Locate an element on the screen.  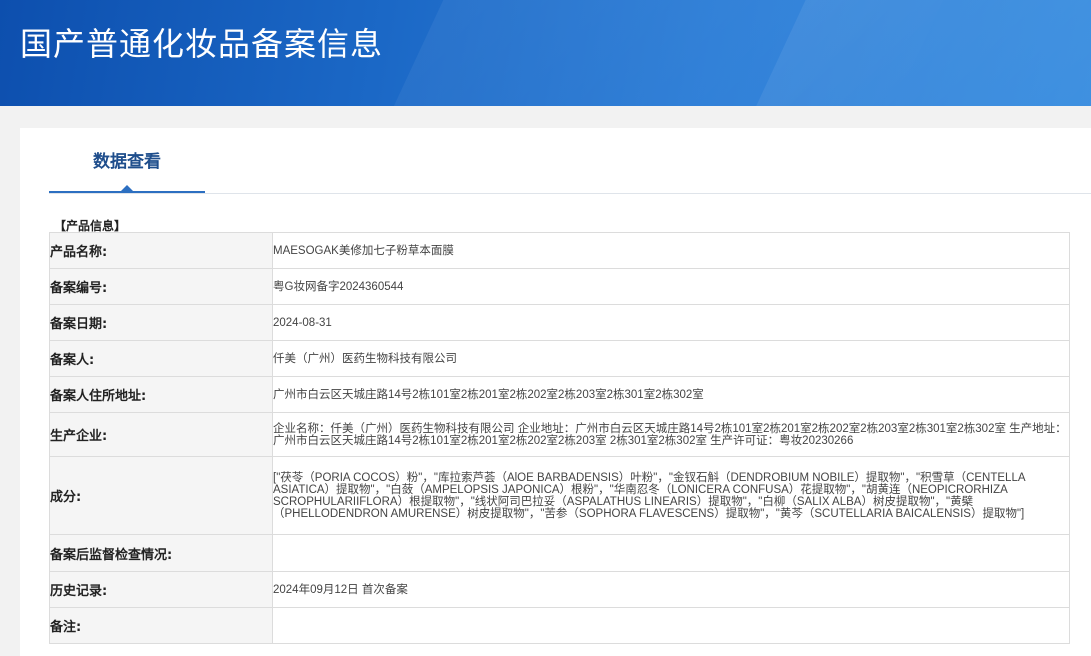
table-row-history: 历史记录: 2024年09月12日 首次备案 is located at coordinates (559, 589).